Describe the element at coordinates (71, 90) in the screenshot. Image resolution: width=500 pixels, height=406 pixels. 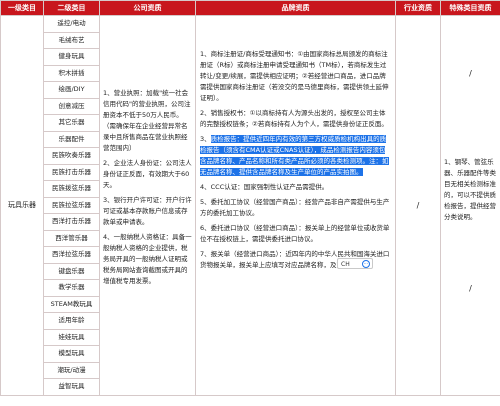
I see `subcategory-cell: 绘画/DIY` at that location.